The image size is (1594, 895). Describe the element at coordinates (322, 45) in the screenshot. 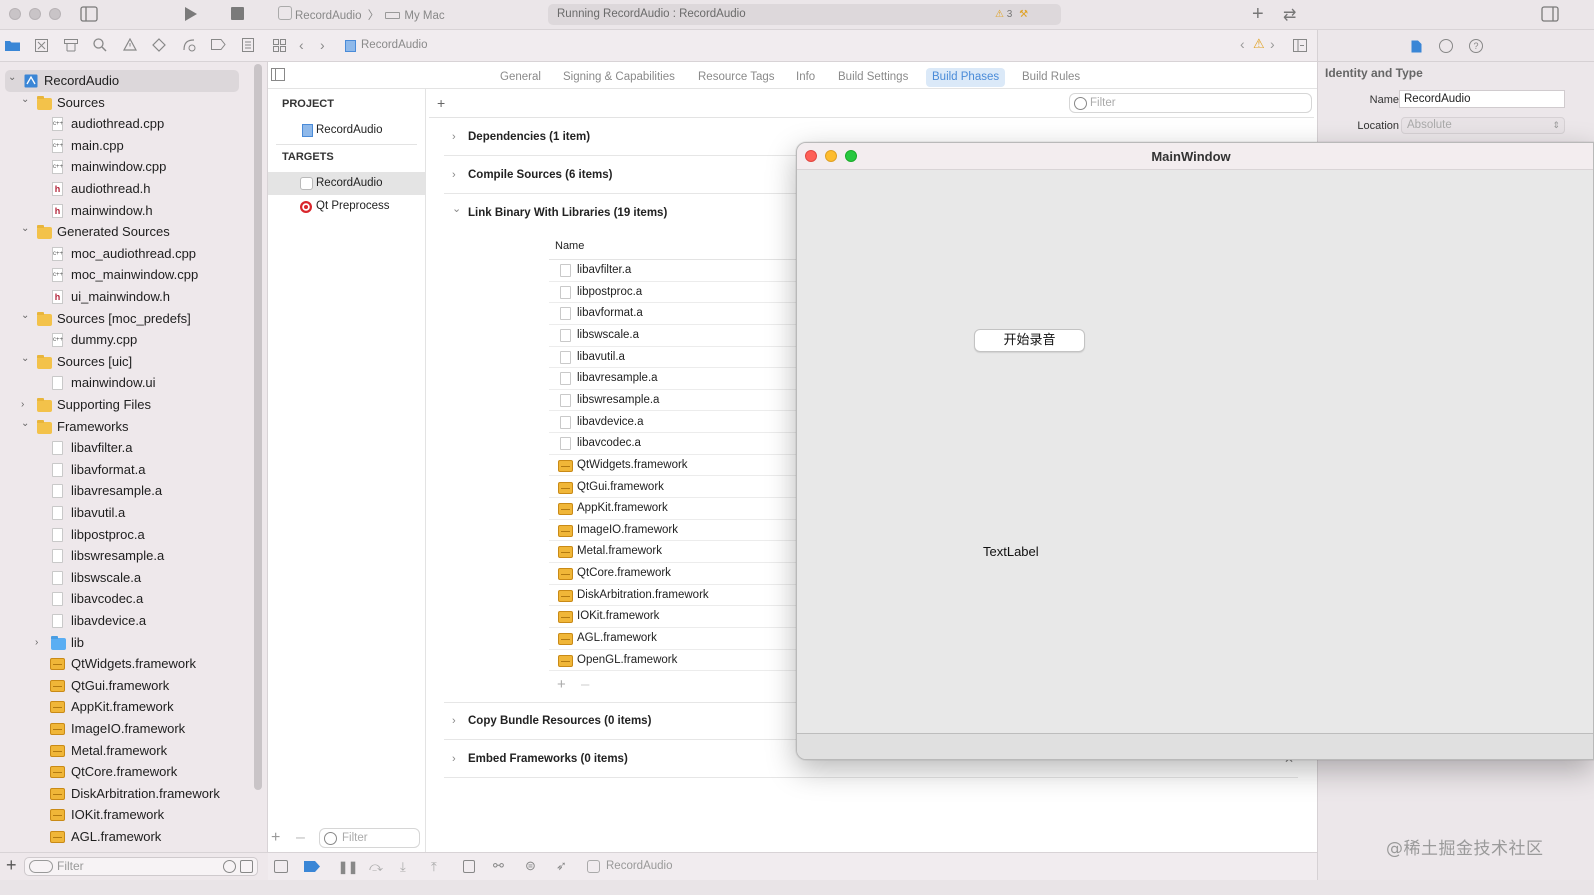

I see `forward-icon: ›` at that location.